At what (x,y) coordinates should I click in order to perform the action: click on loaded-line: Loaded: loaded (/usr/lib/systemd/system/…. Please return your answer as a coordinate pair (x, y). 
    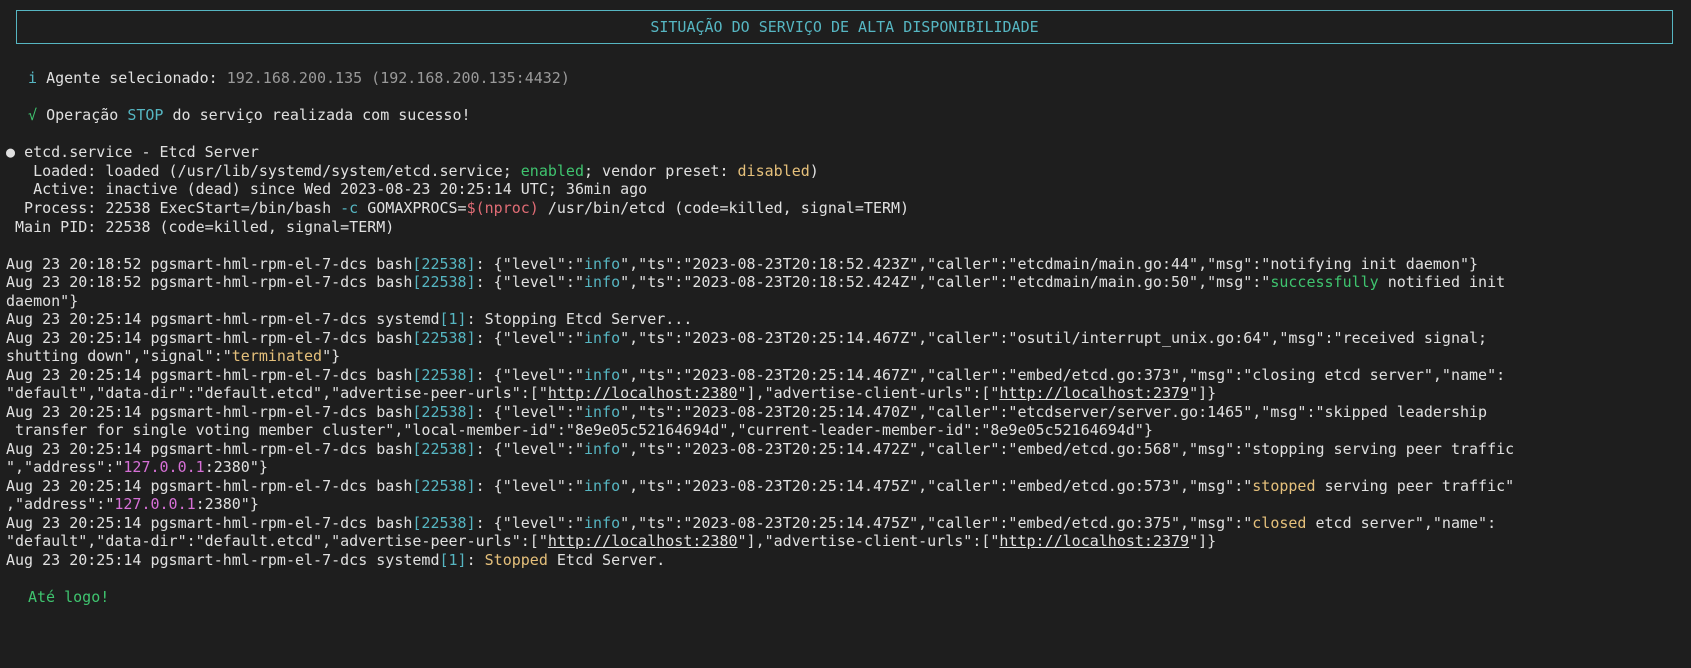
    Looking at the image, I should click on (412, 171).